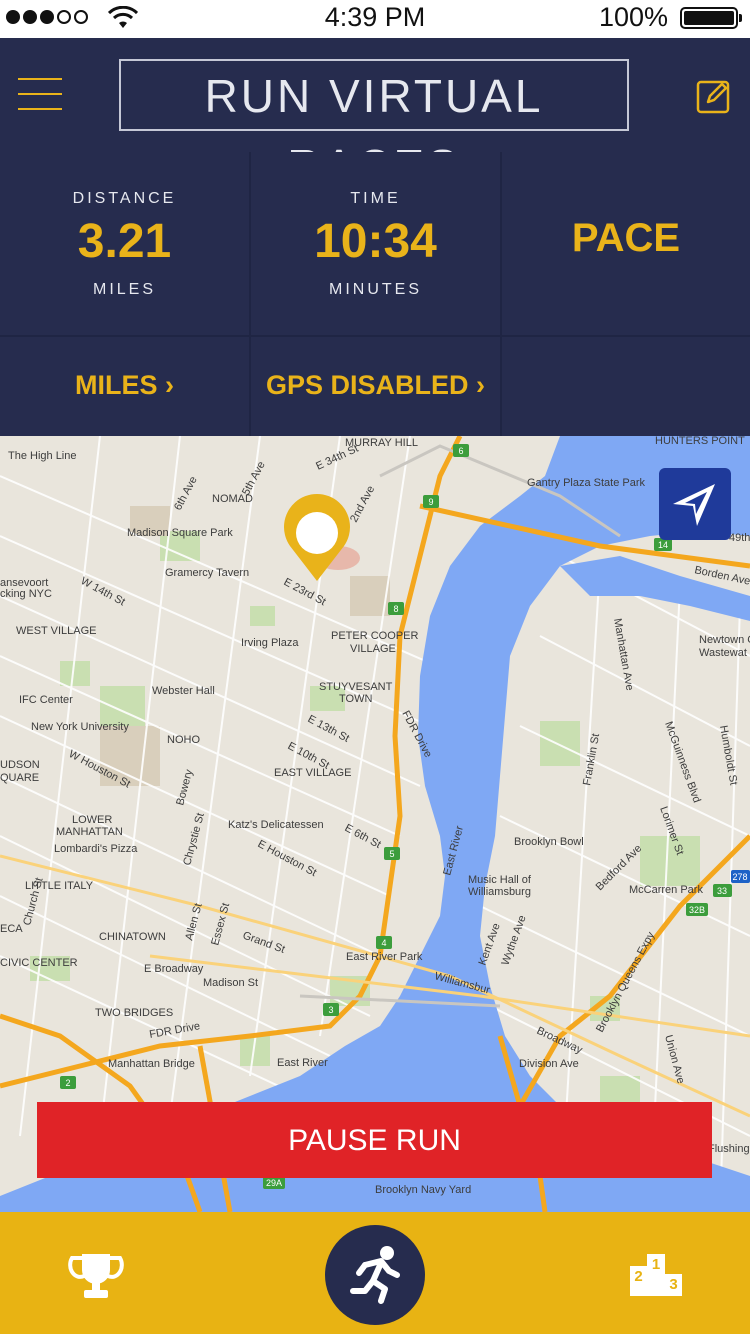 This screenshot has width=750, height=1334. I want to click on svg-text: Gramercy Tavern, so click(207, 573).